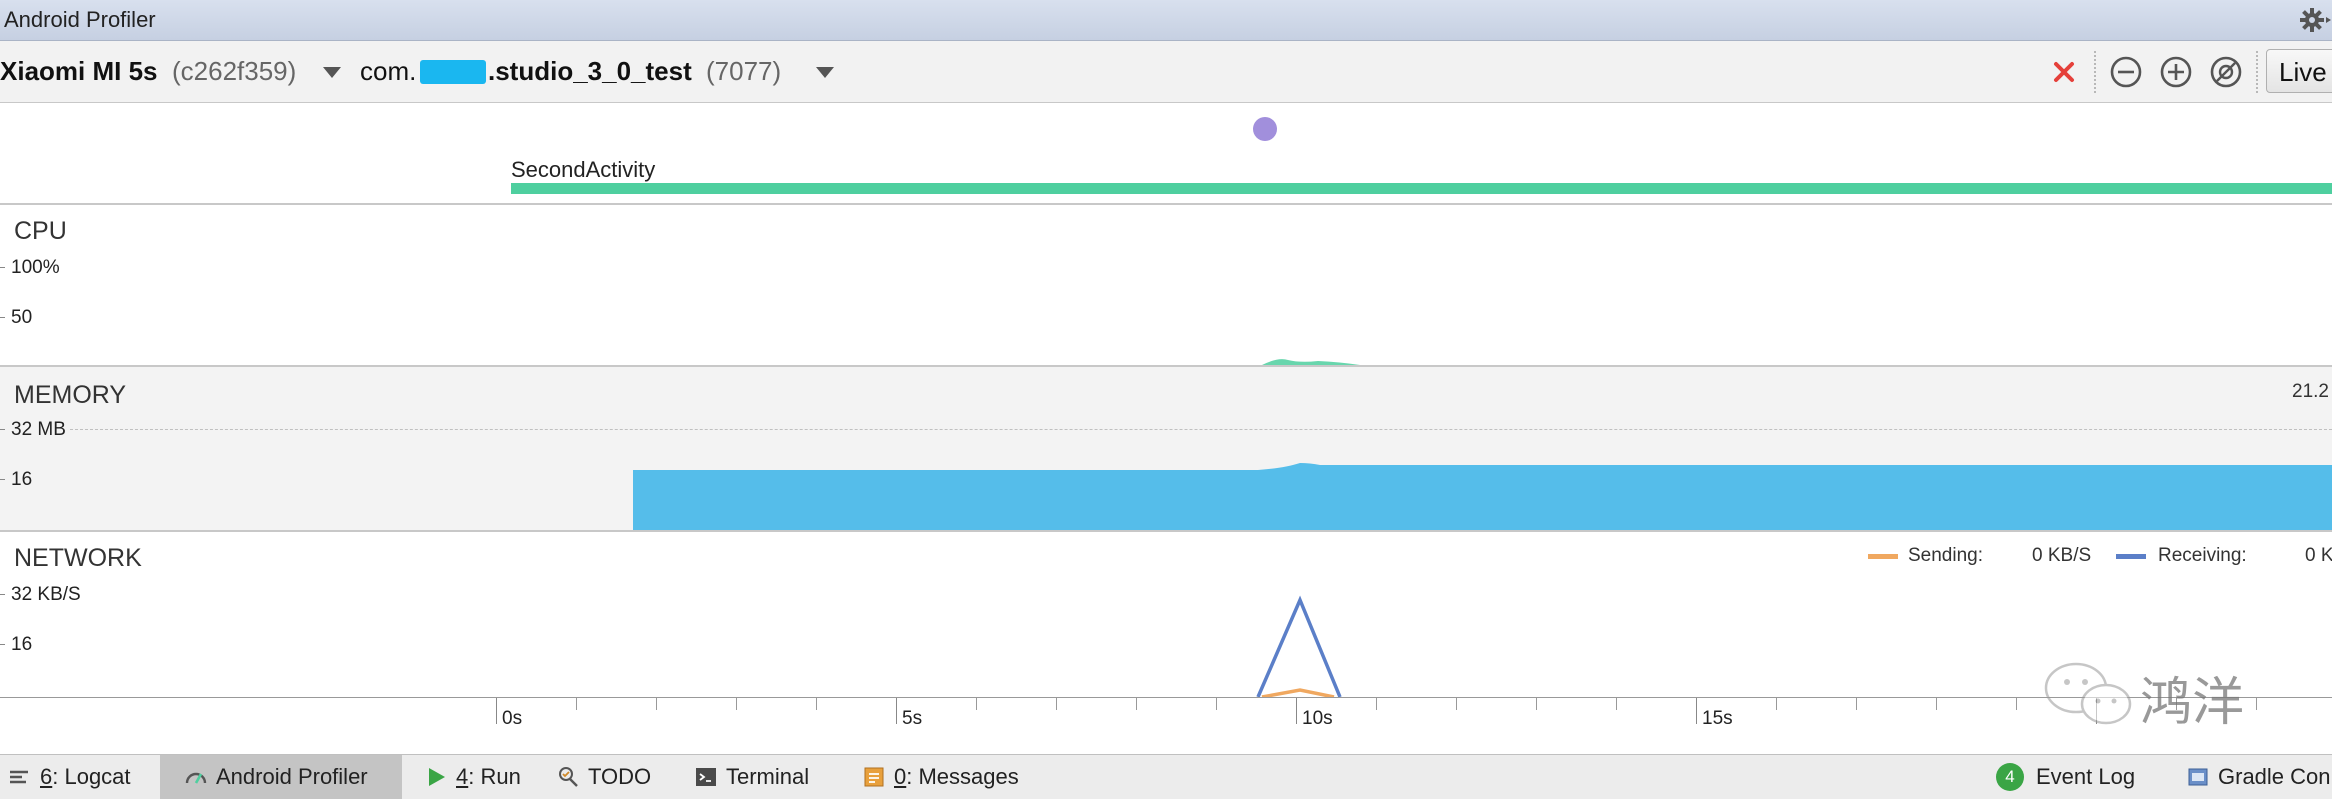 The image size is (2332, 799). Describe the element at coordinates (512, 718) in the screenshot. I see `time-label-0s: 0s` at that location.